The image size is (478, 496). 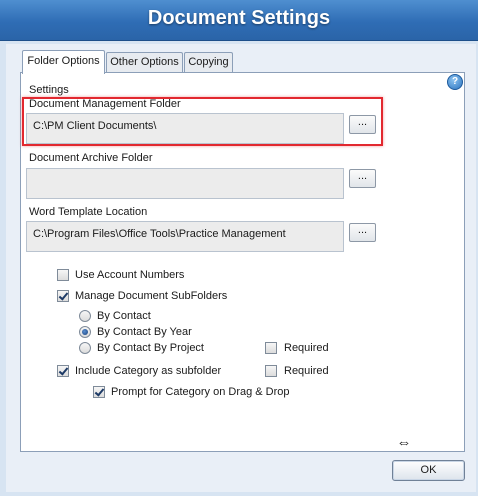 I want to click on category-required-label: Required, so click(x=306, y=371).